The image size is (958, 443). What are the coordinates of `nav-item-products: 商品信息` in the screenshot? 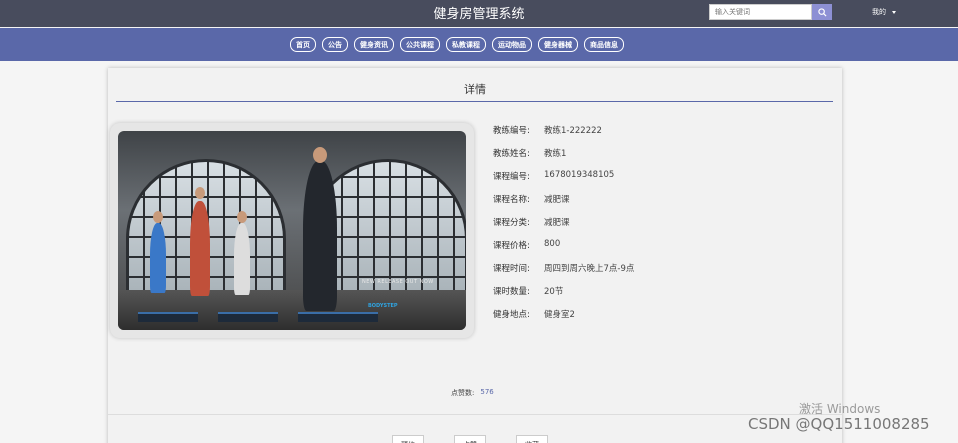 It's located at (604, 44).